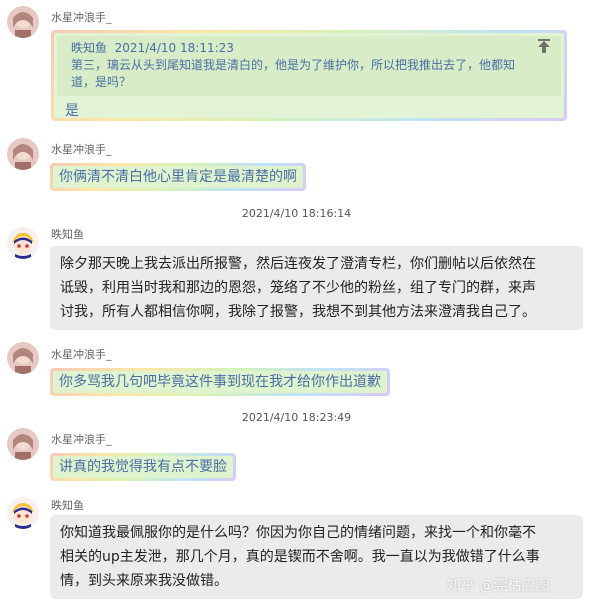 The height and width of the screenshot is (609, 593). Describe the element at coordinates (174, 48) in the screenshot. I see `quote-time: 2021/4/10 18:11:23` at that location.